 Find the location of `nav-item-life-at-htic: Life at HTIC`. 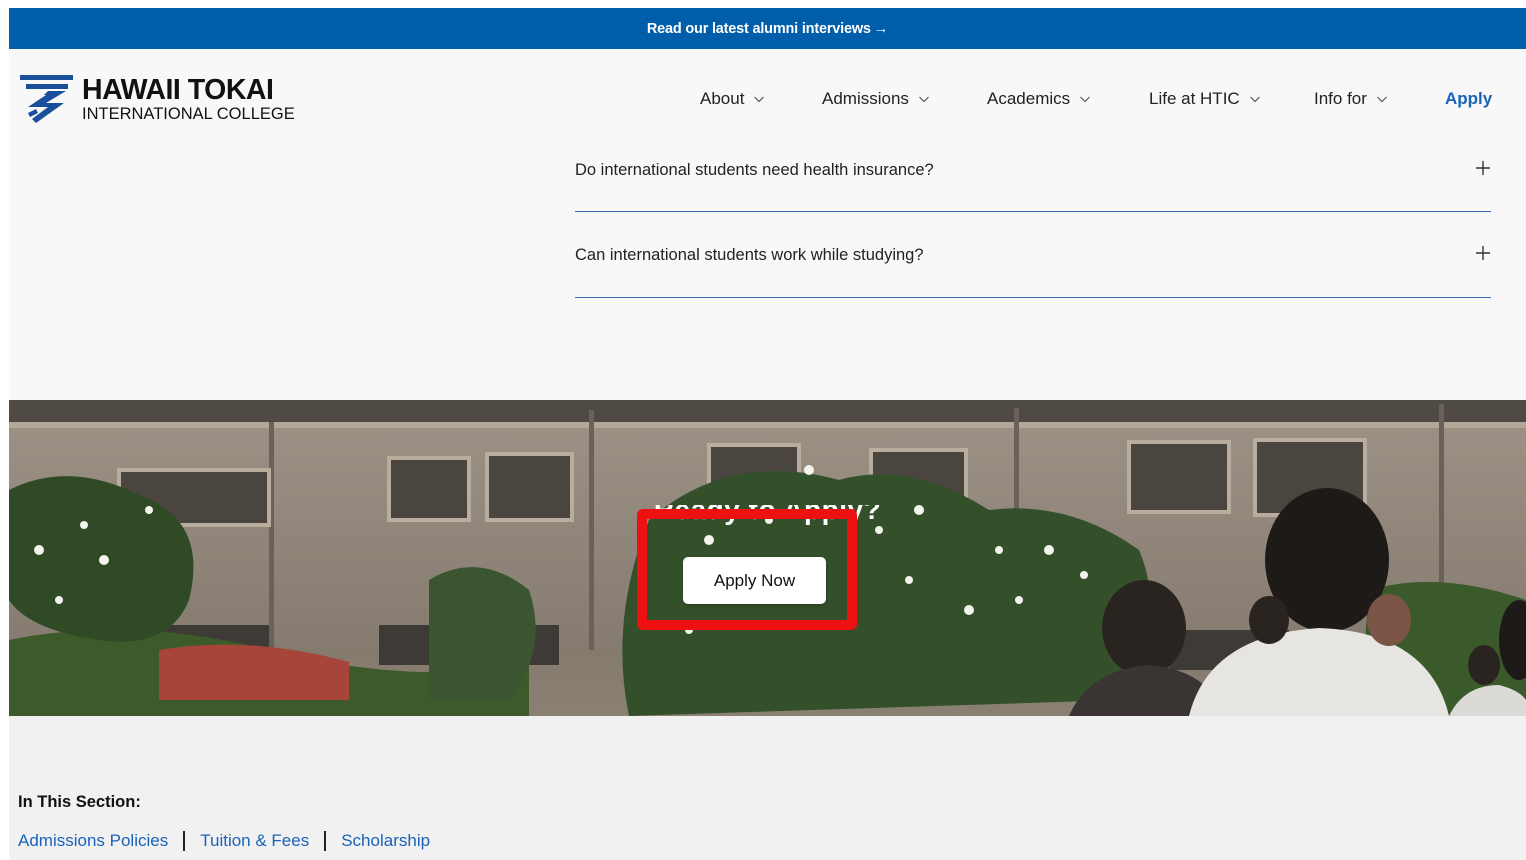

nav-item-life-at-htic: Life at HTIC is located at coordinates (1205, 99).